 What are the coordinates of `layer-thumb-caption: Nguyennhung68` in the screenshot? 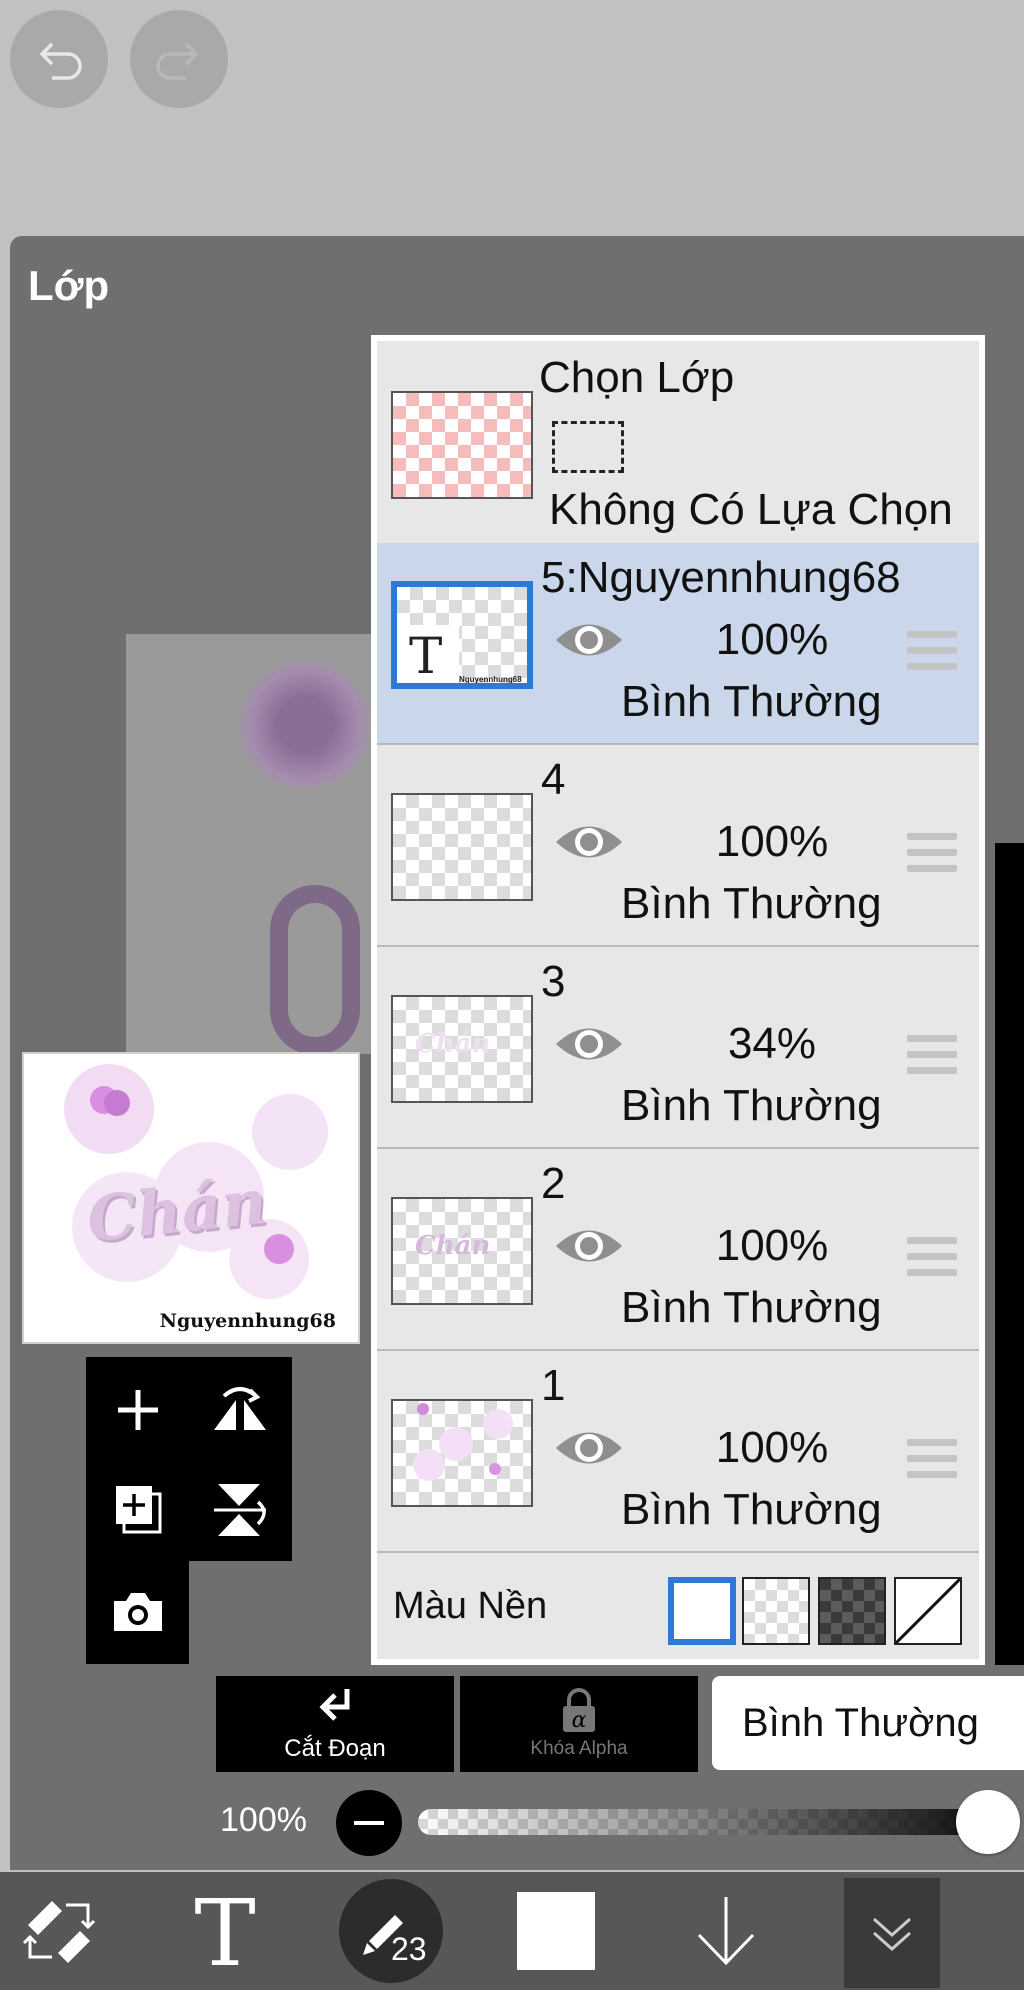 It's located at (490, 679).